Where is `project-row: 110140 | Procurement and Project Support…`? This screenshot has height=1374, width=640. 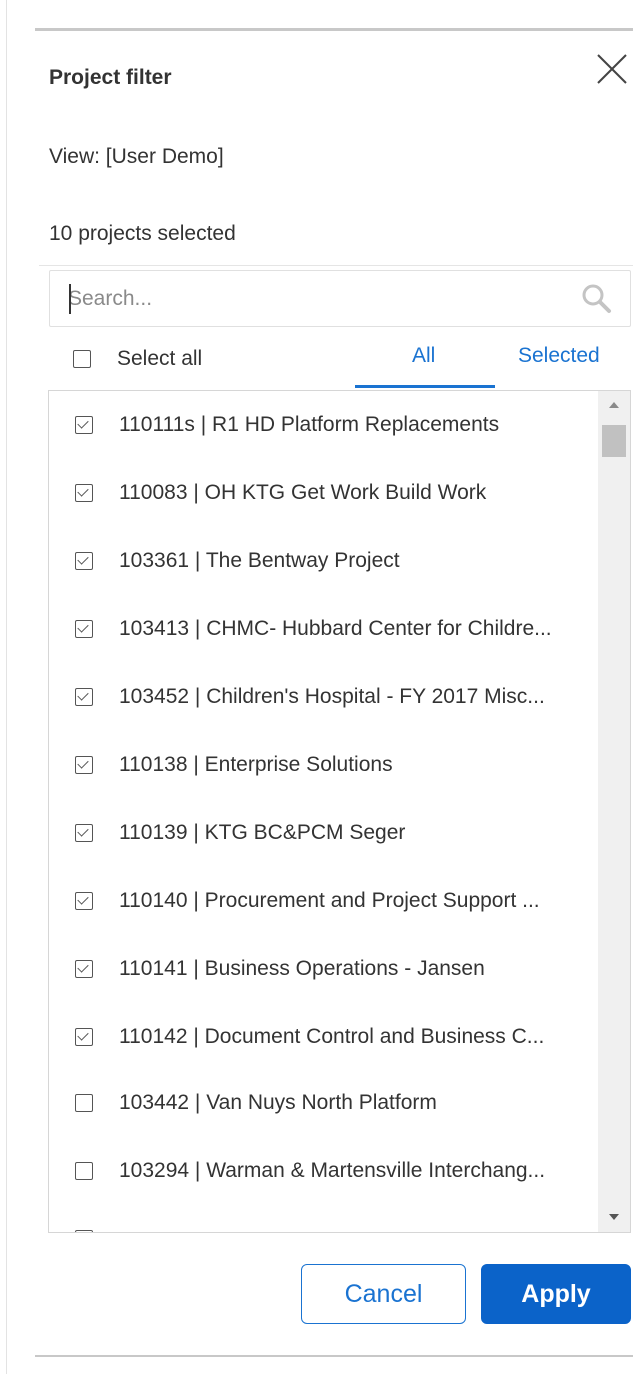
project-row: 110140 | Procurement and Project Support… is located at coordinates (323, 901).